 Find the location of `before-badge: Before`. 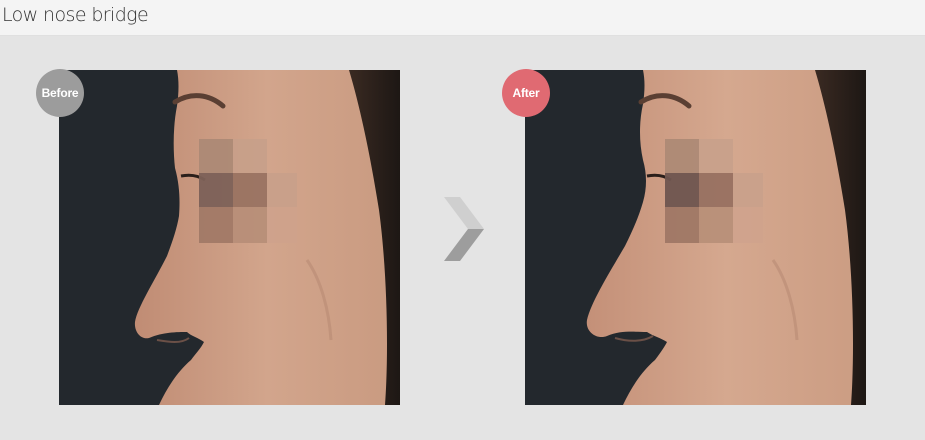

before-badge: Before is located at coordinates (60, 93).